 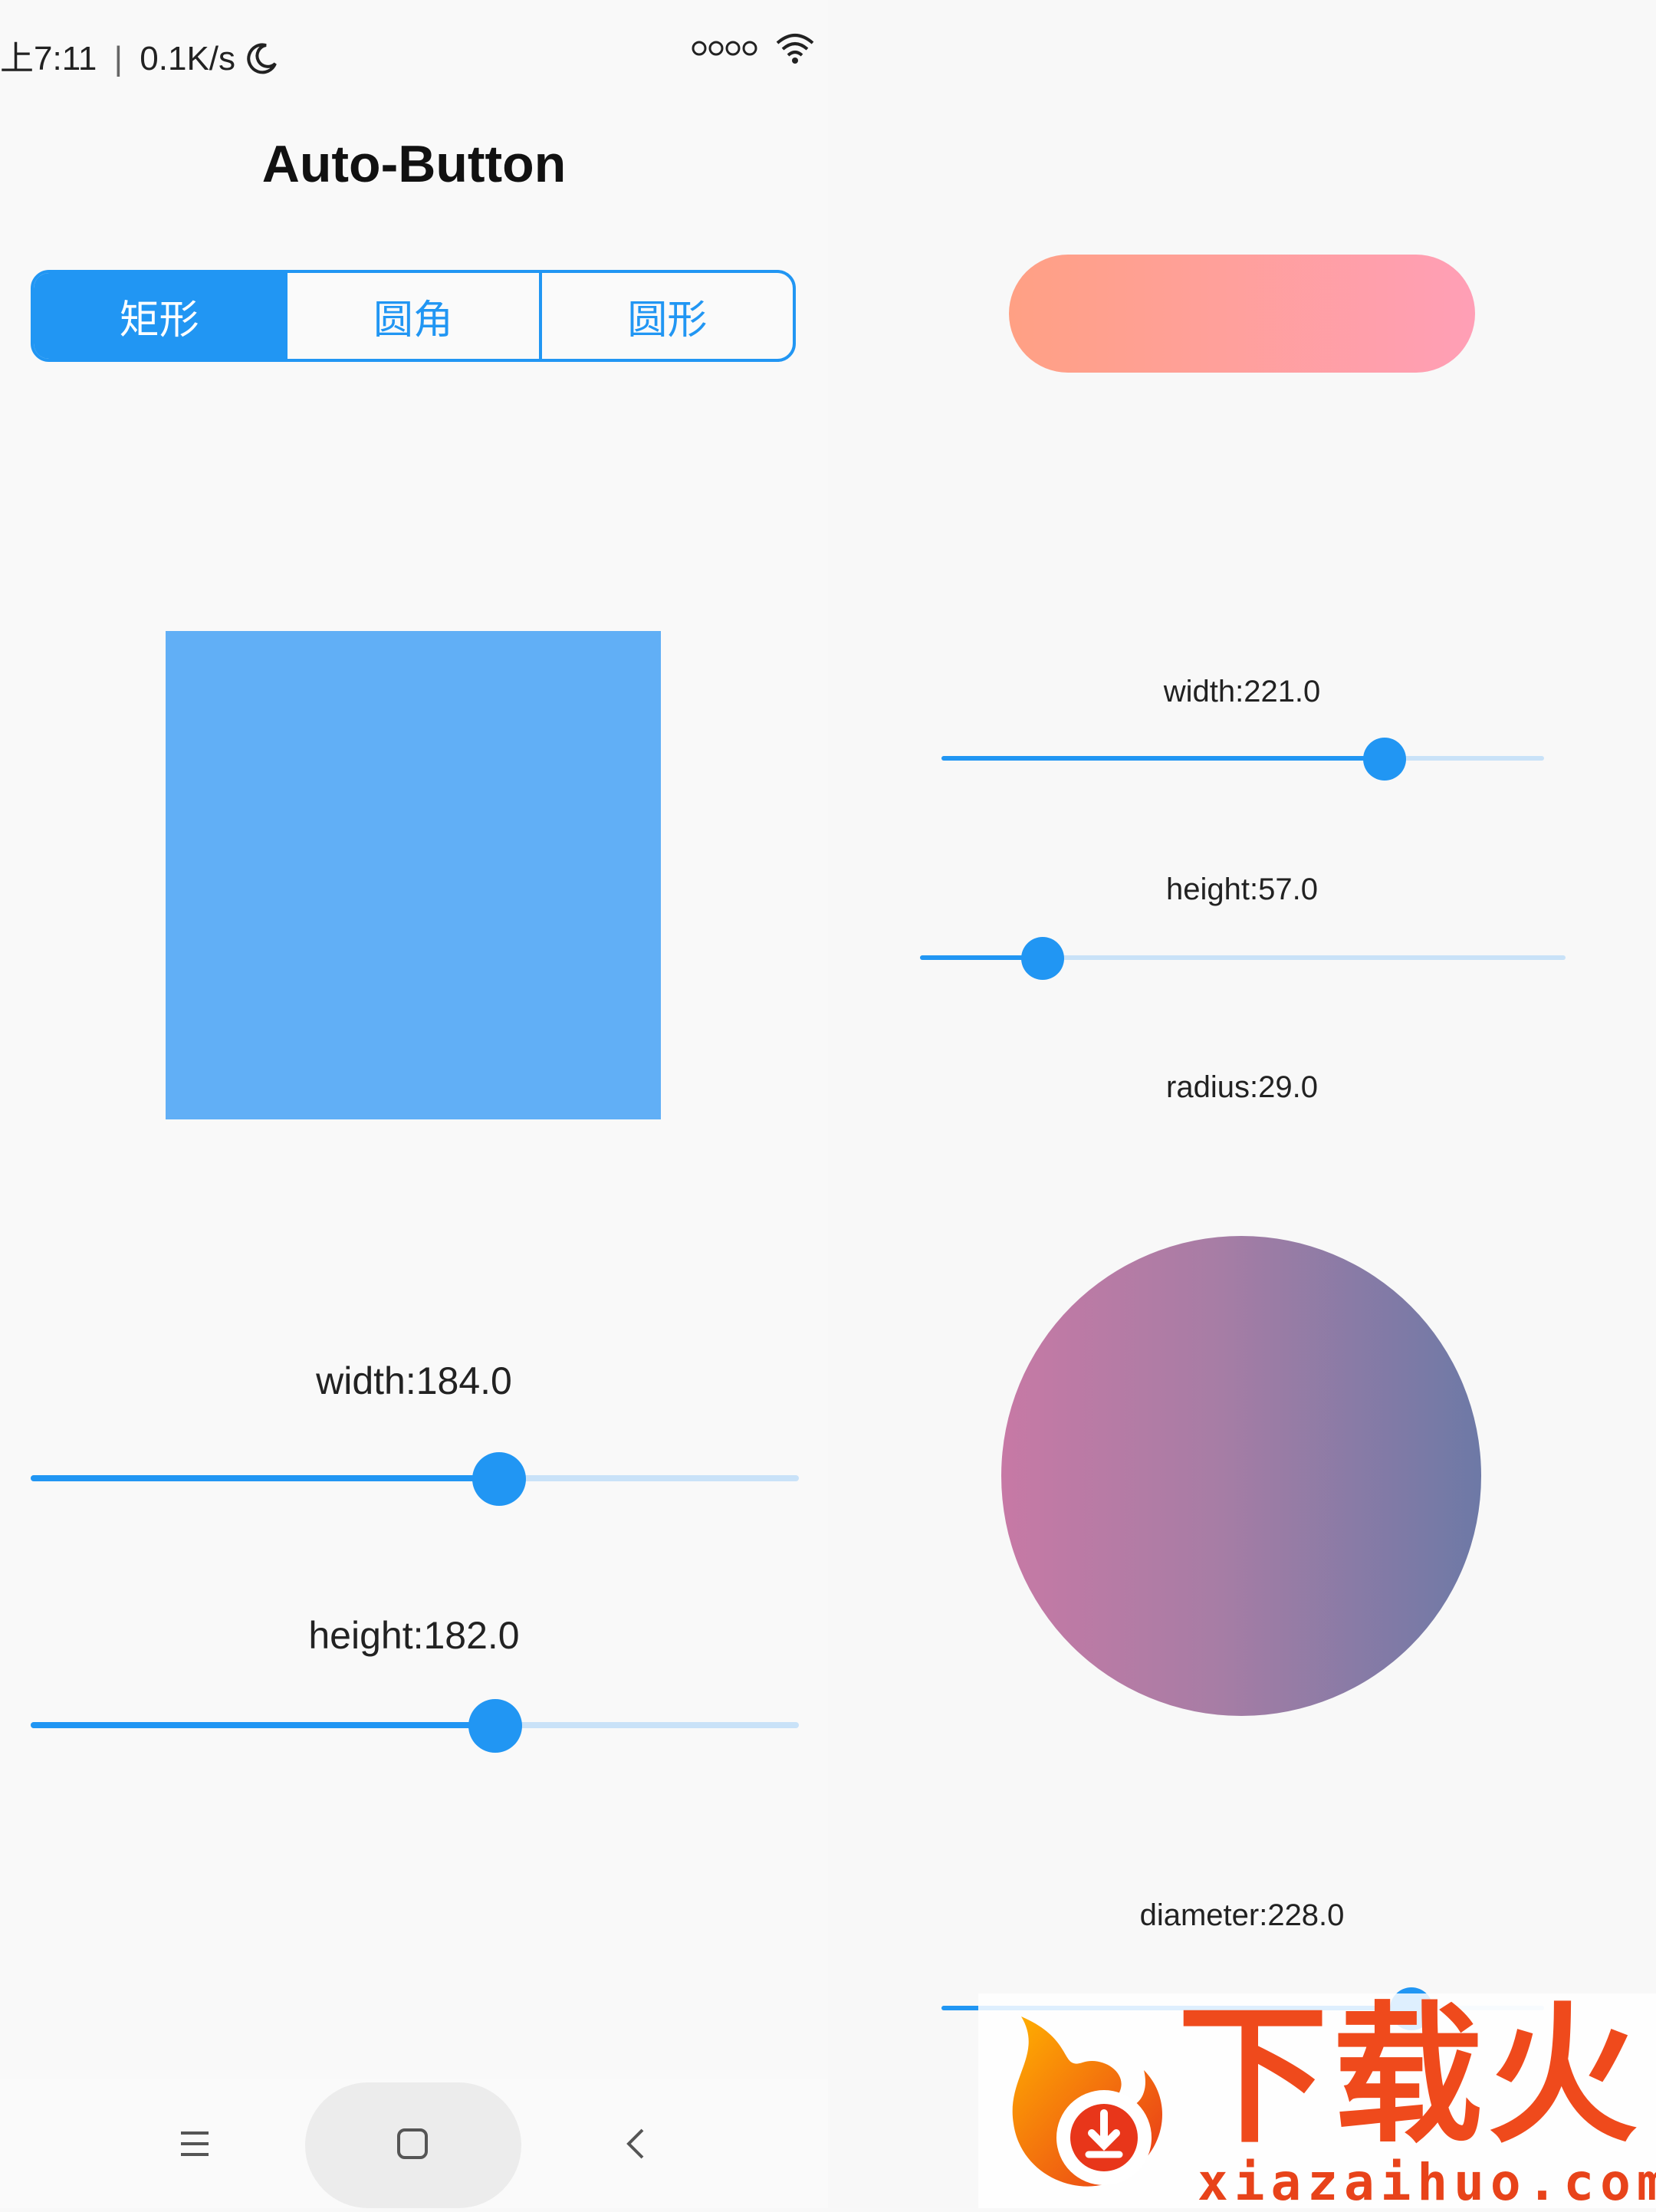 I want to click on right-width-label: width:221.0, so click(x=1242, y=691).